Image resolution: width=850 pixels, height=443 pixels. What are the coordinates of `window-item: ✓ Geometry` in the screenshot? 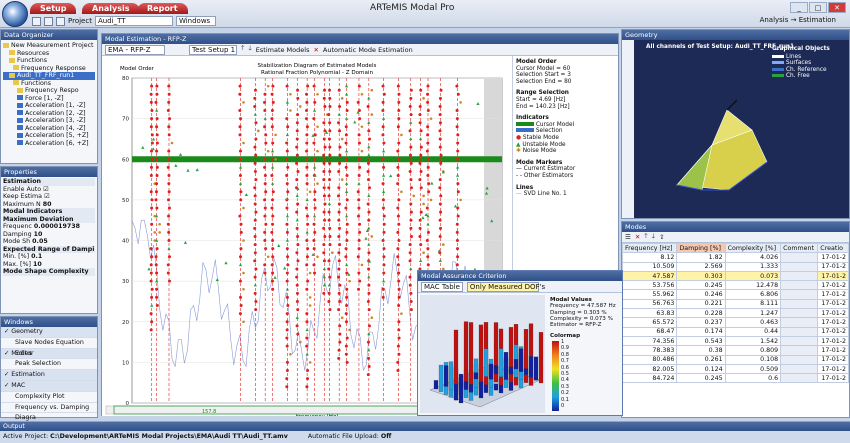 It's located at (49, 332).